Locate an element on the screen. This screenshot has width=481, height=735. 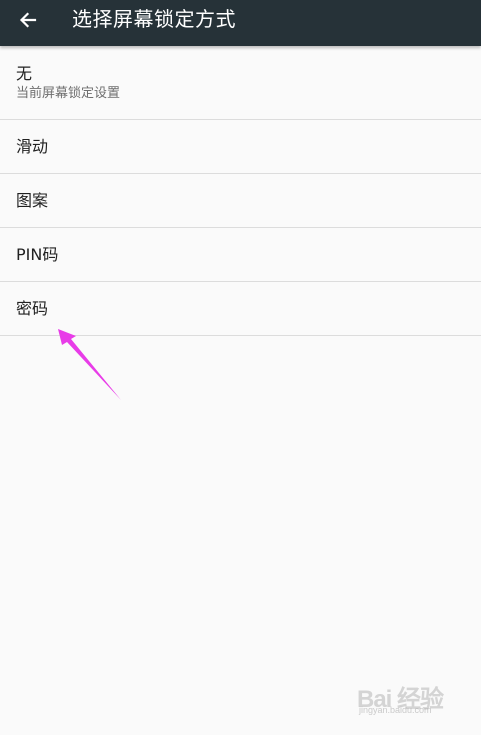
back-button is located at coordinates (28, 20).